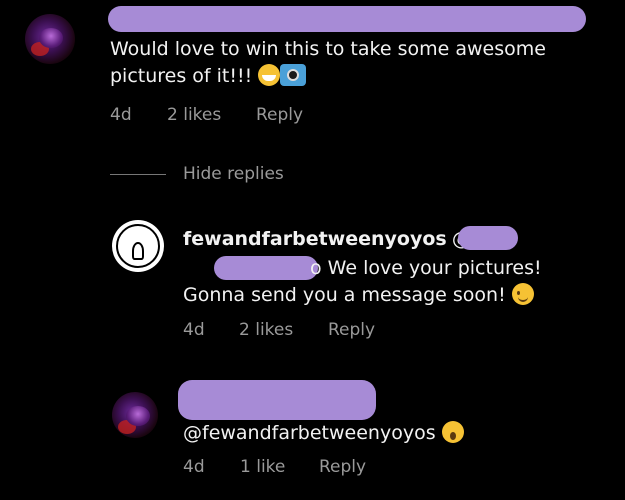  I want to click on reply-text-2: Gonna send you a message soon!, so click(344, 295).